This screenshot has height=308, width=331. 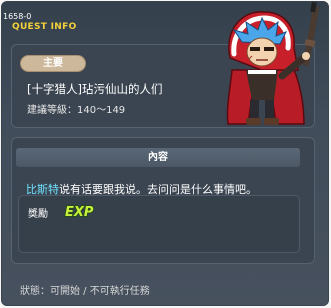 I want to click on quest-category-badge: 主要, so click(x=53, y=63).